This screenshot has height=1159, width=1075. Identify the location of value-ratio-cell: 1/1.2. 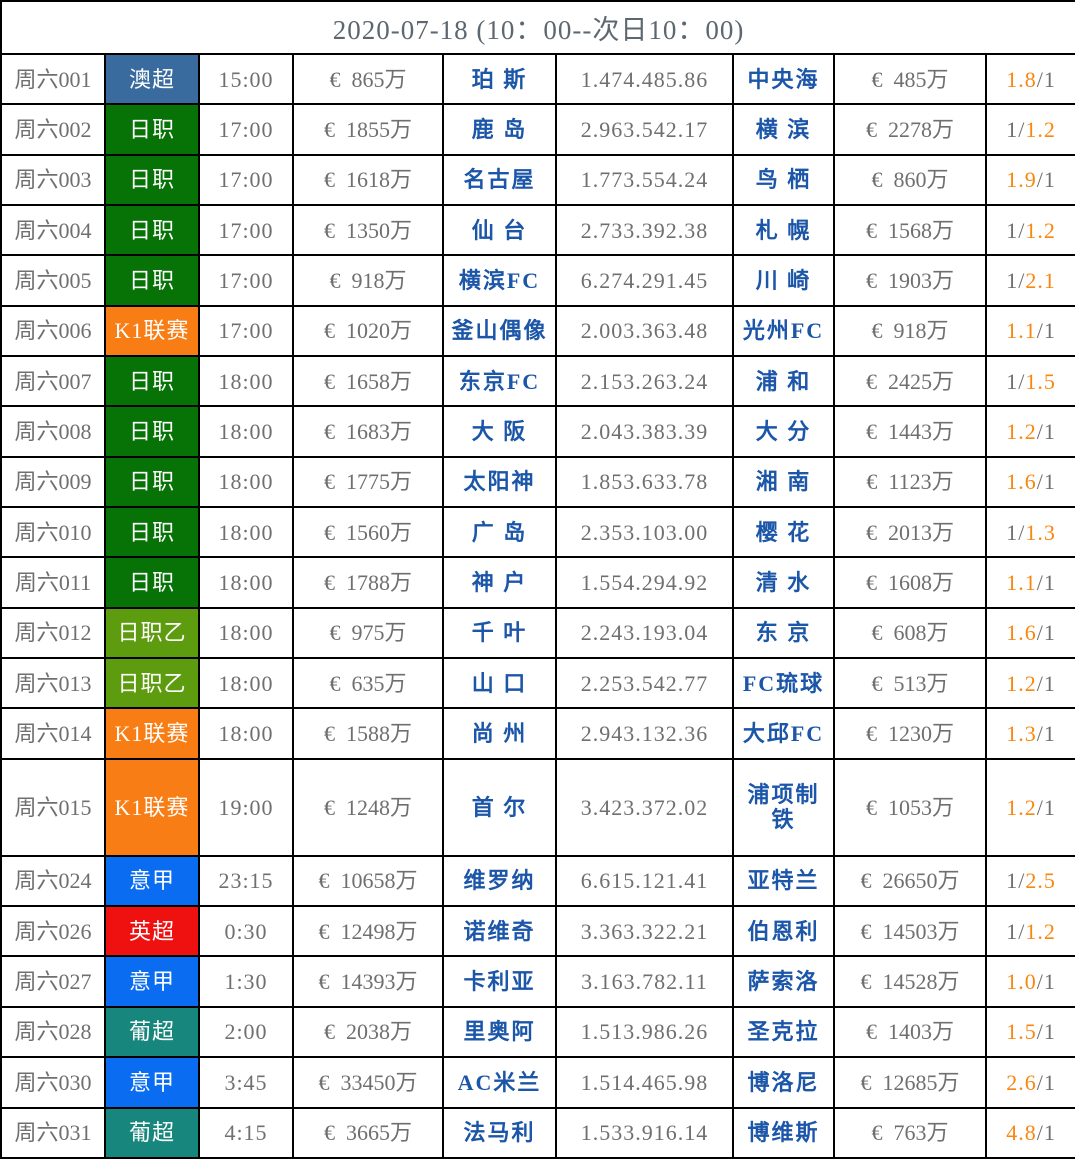
(1029, 931).